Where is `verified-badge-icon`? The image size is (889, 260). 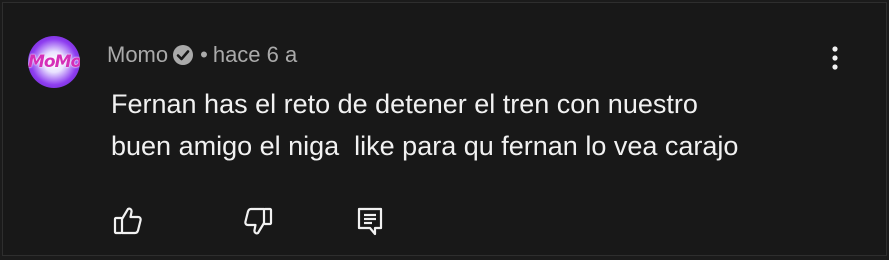
verified-badge-icon is located at coordinates (183, 55).